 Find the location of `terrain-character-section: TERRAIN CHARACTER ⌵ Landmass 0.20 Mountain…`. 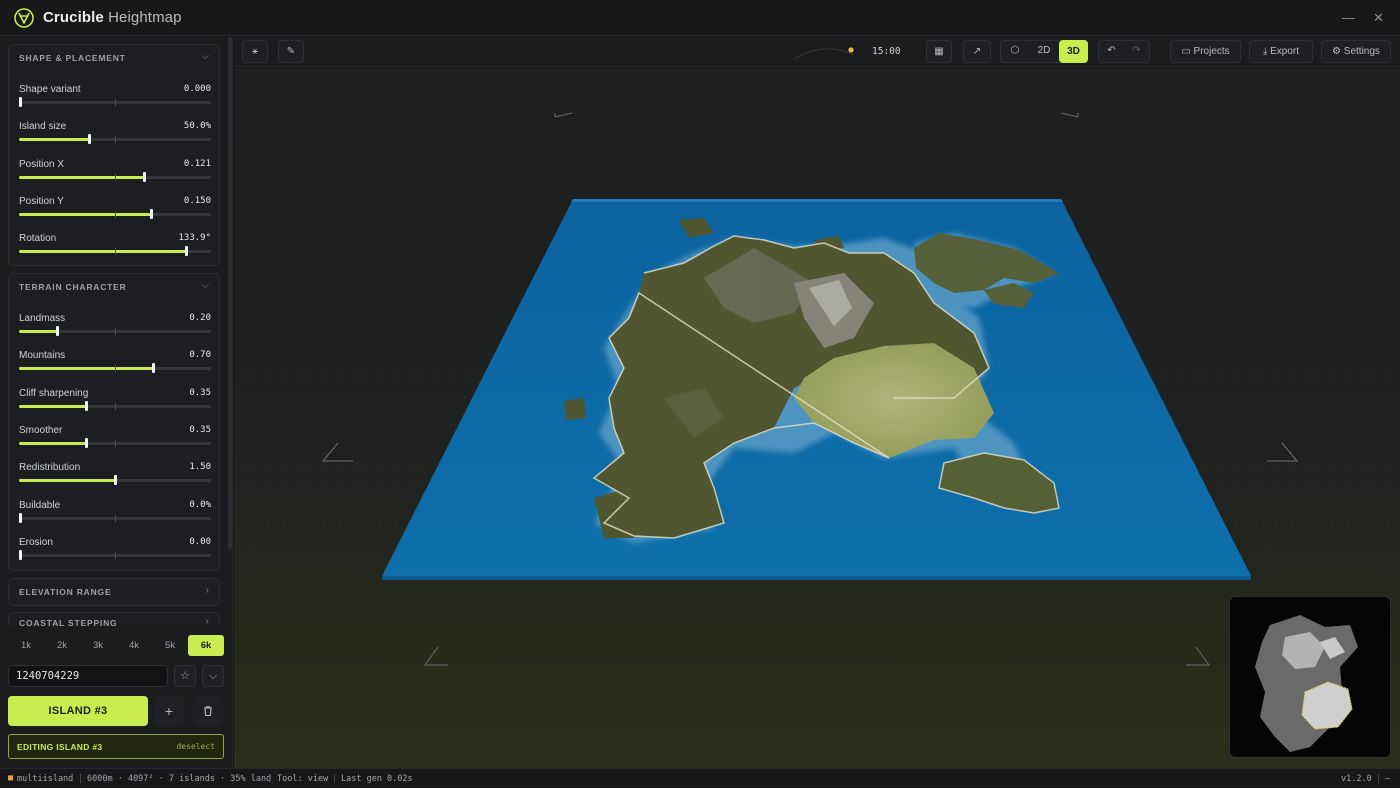

terrain-character-section: TERRAIN CHARACTER ⌵ Landmass 0.20 Mountain… is located at coordinates (114, 422).